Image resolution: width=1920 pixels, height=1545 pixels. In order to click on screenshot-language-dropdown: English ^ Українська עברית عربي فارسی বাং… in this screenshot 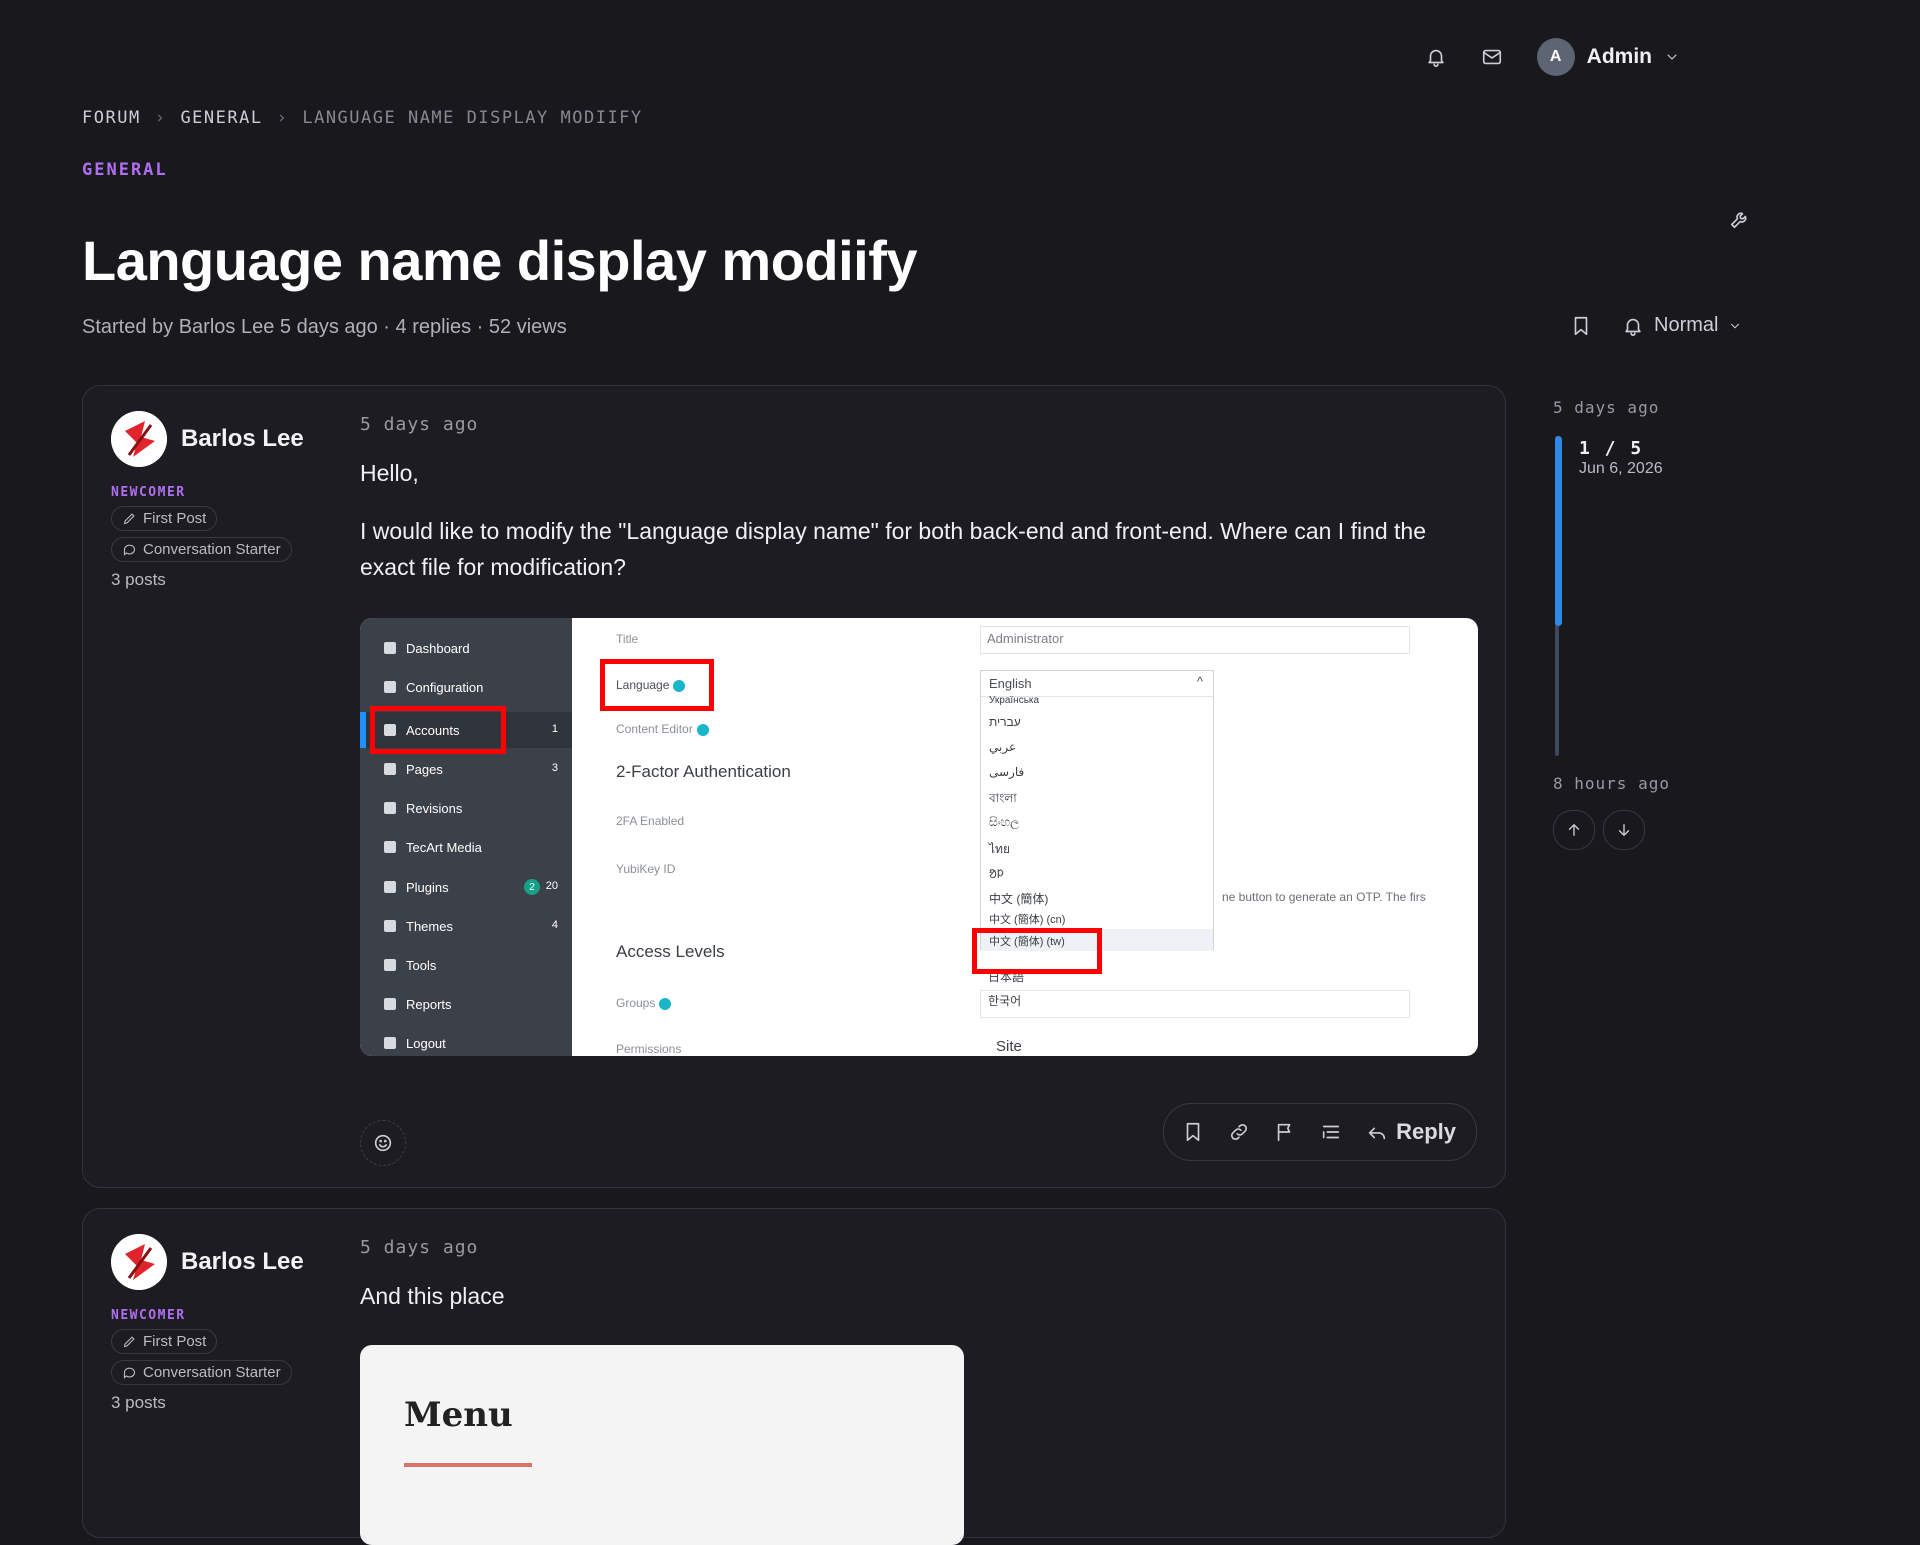, I will do `click(1097, 810)`.